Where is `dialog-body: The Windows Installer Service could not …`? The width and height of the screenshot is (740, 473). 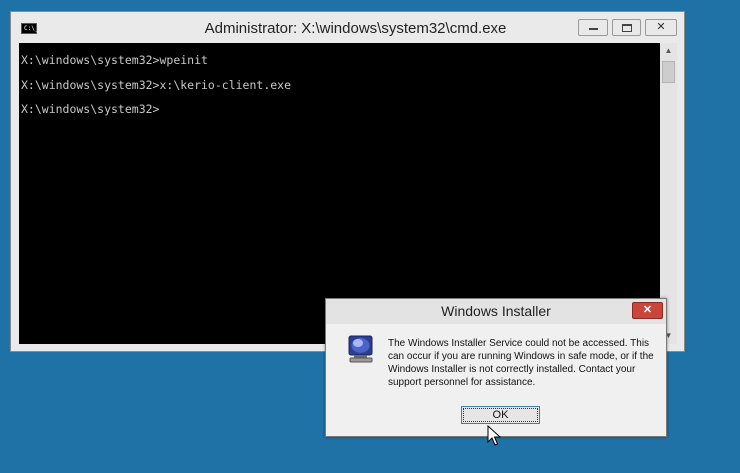
dialog-body: The Windows Installer Service could not … is located at coordinates (496, 377).